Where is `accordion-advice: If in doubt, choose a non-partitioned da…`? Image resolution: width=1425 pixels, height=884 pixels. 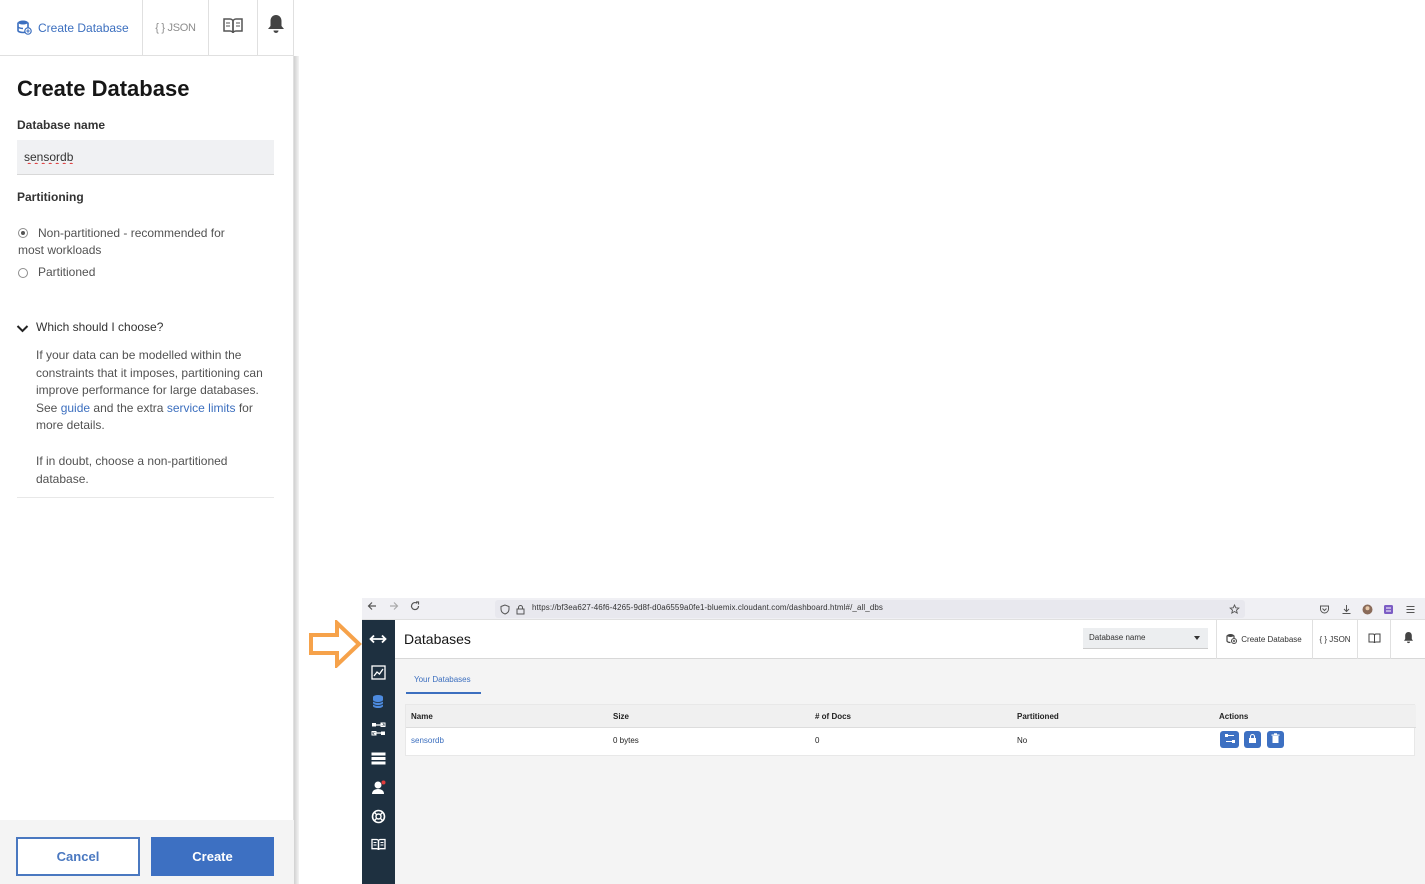 accordion-advice: If in doubt, choose a non-partitioned da… is located at coordinates (132, 470).